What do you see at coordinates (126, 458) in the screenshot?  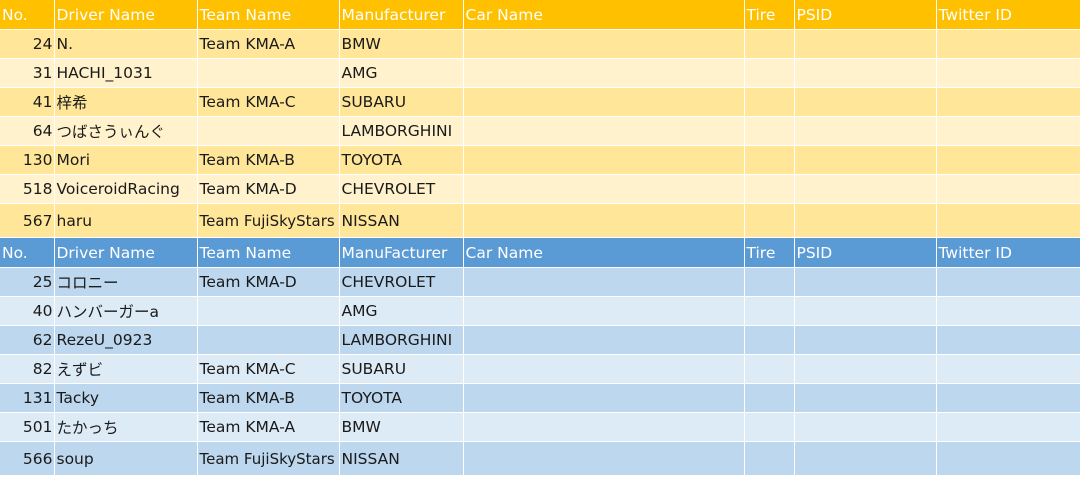 I see `driver-name-cell: soup` at bounding box center [126, 458].